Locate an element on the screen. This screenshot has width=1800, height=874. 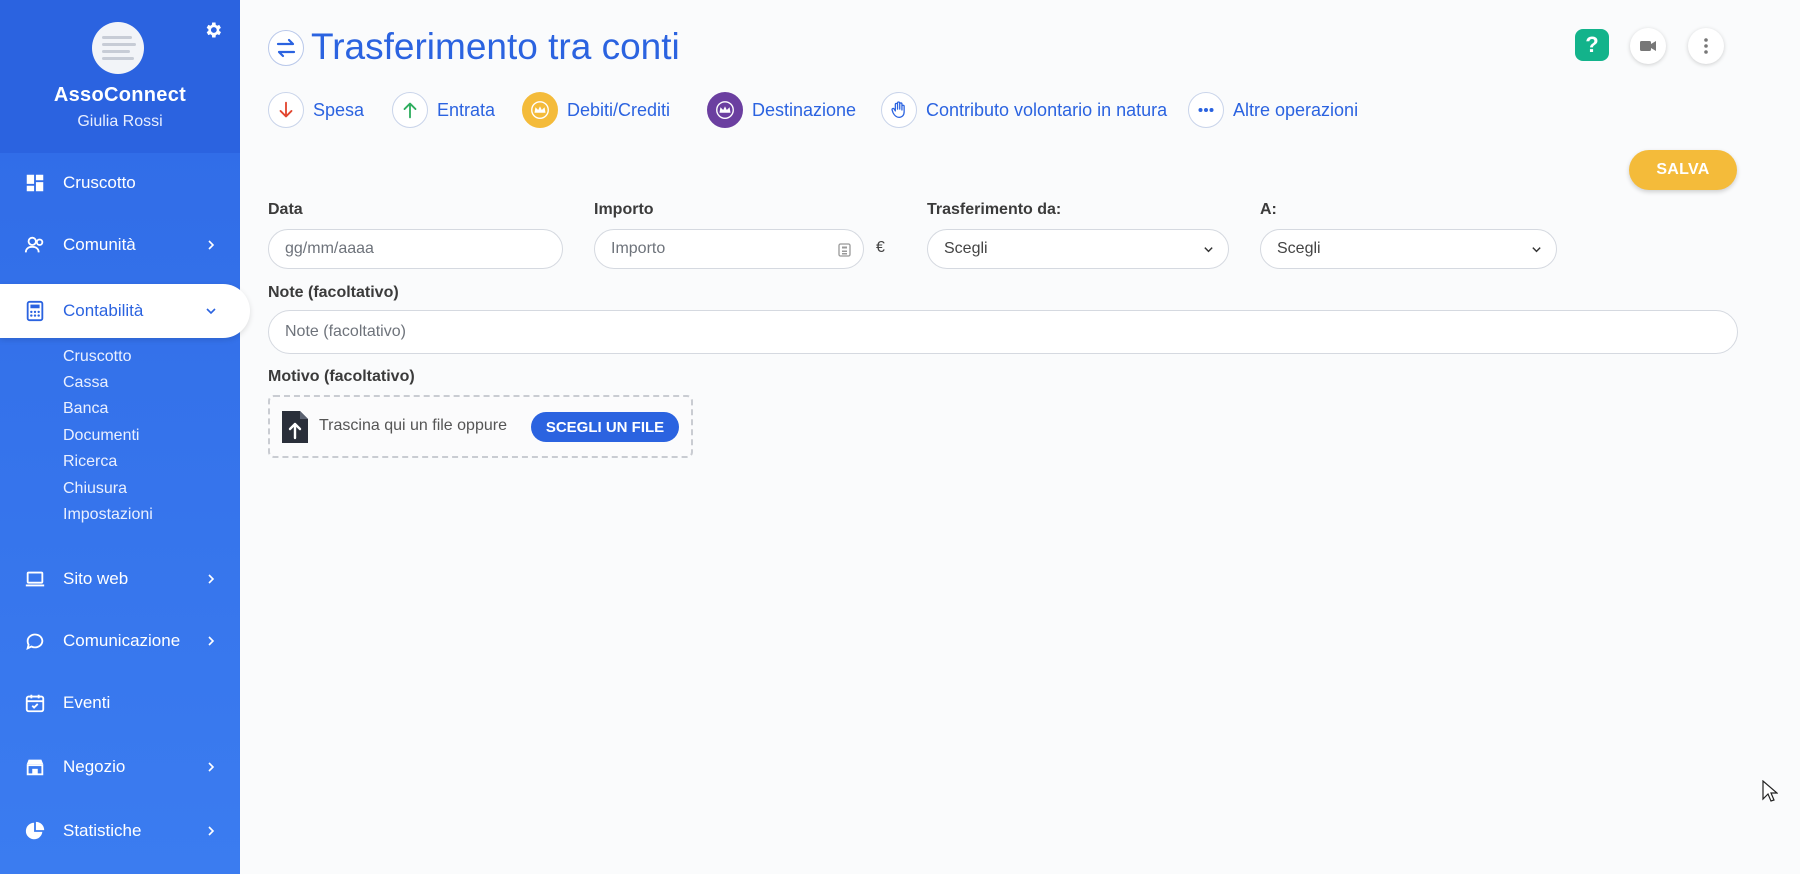
sidebar-item-label: Comunicazione is located at coordinates (122, 640).